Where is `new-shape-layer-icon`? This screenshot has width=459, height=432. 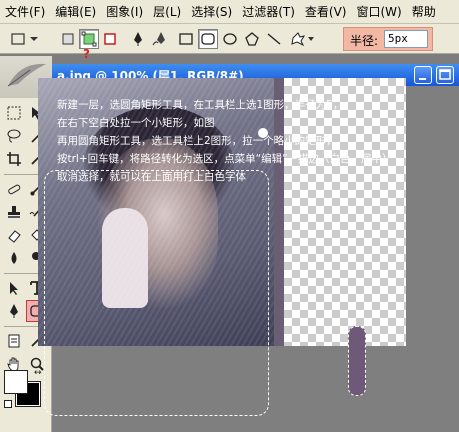 new-shape-layer-icon is located at coordinates (68, 39).